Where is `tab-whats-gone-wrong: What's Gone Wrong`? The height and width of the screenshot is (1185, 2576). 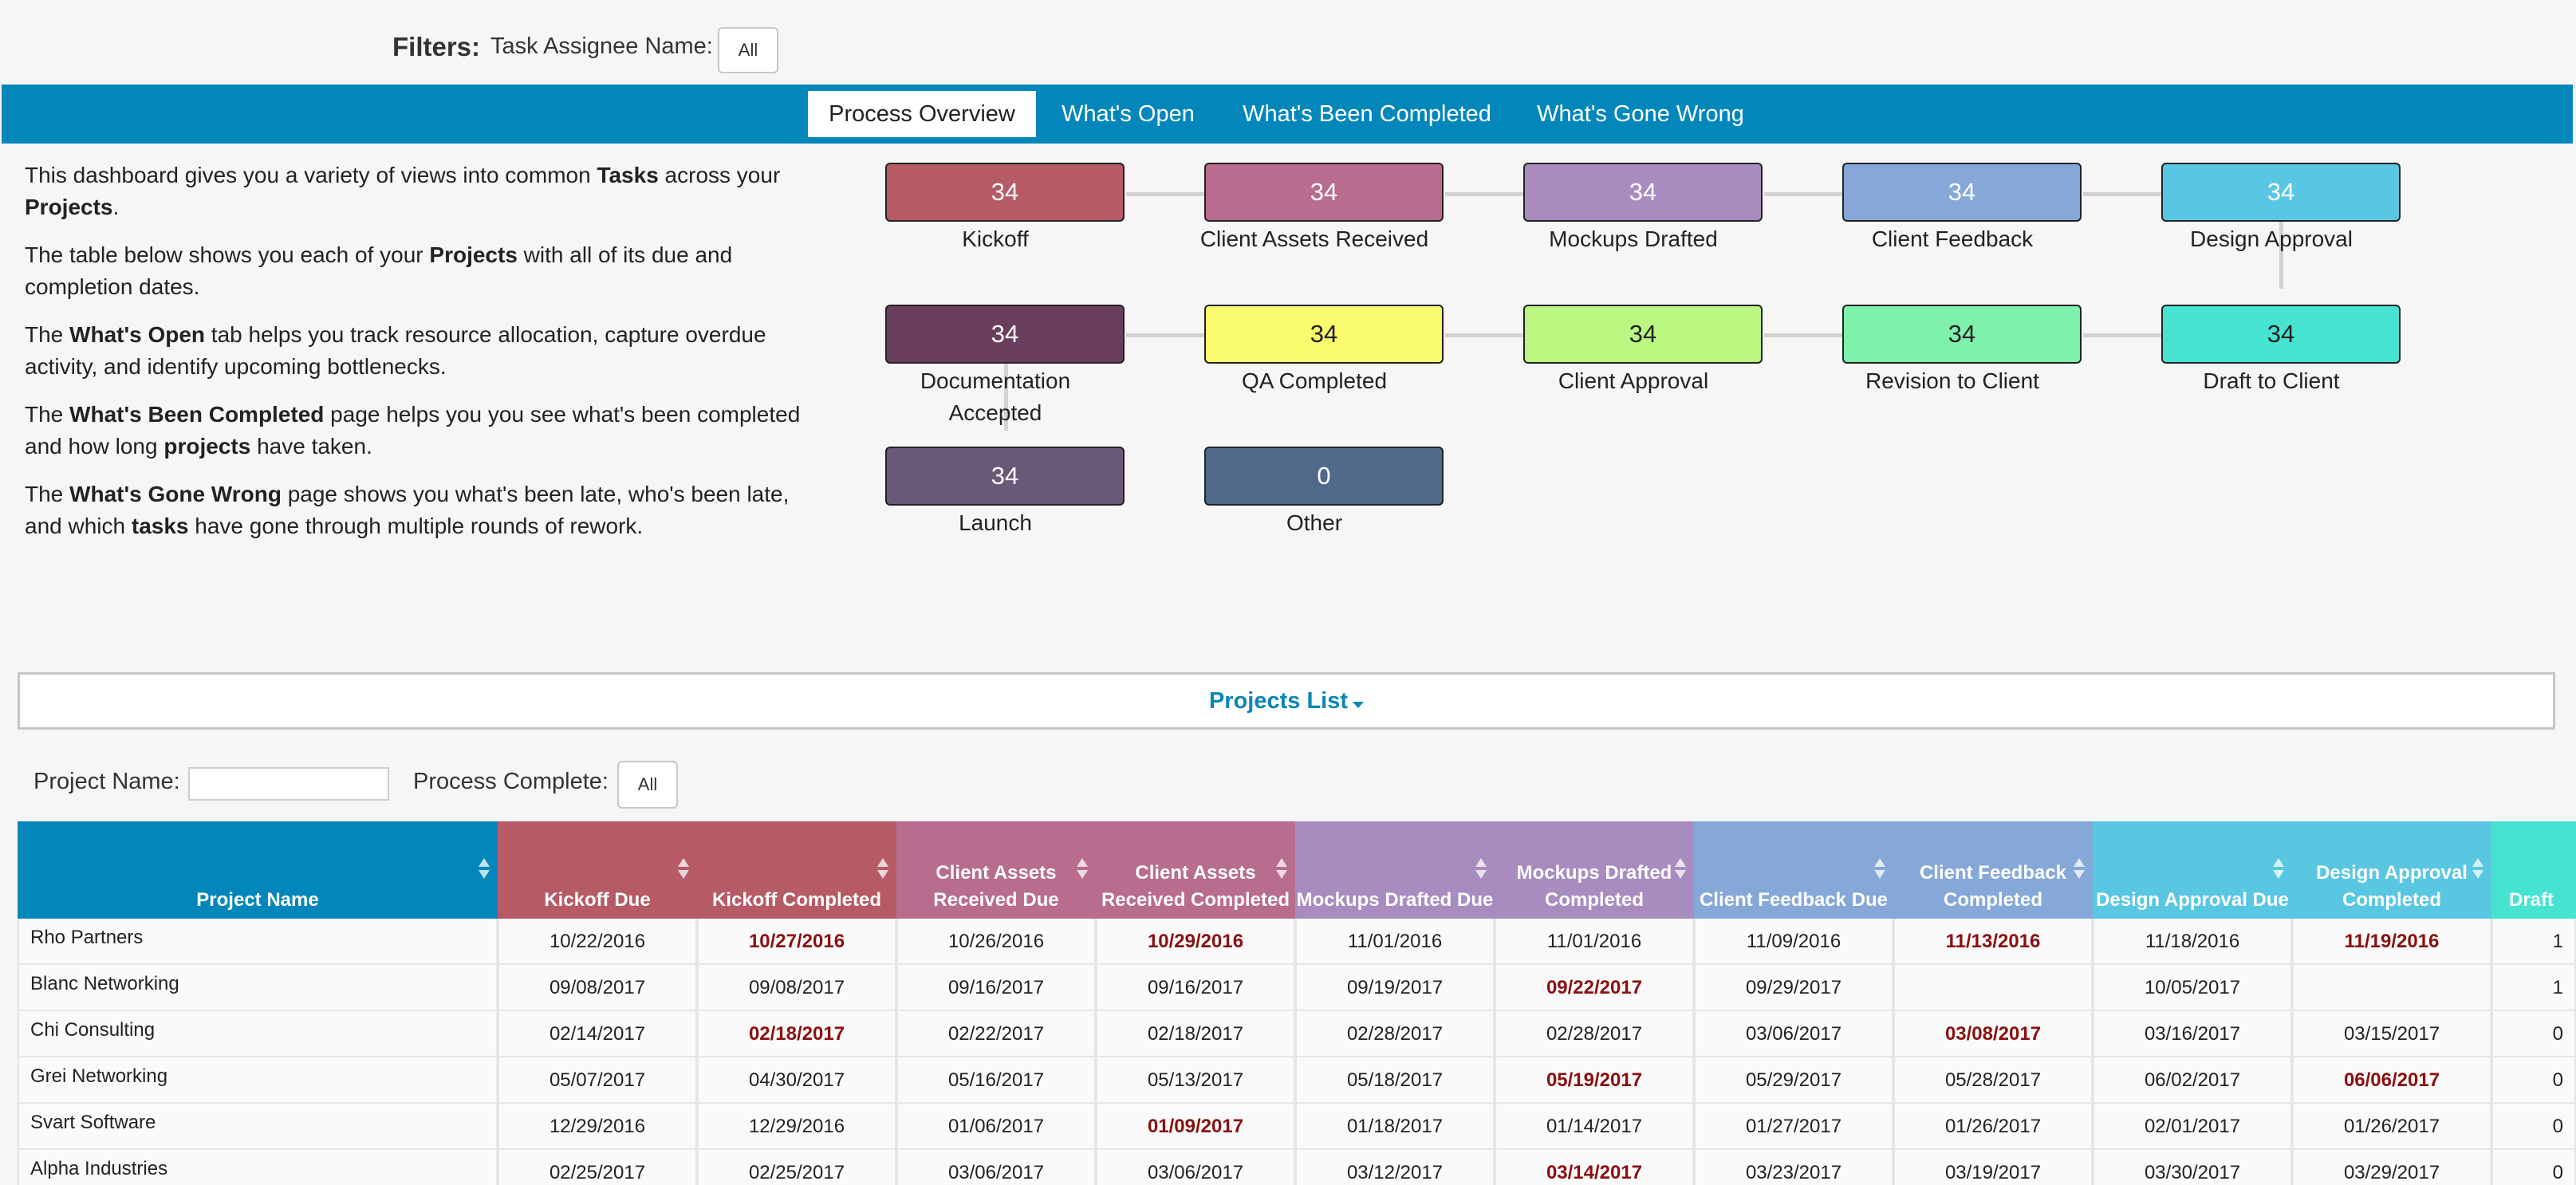
tab-whats-gone-wrong: What's Gone Wrong is located at coordinates (1640, 114).